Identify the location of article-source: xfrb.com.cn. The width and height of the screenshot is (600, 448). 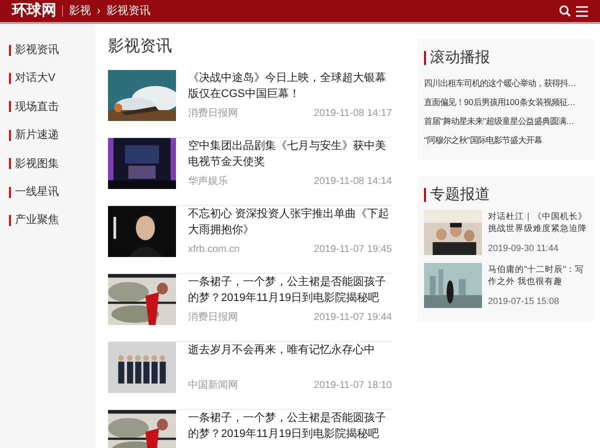
(214, 250).